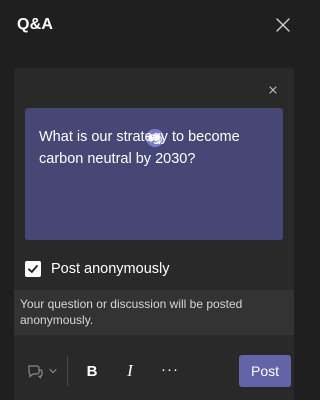 Image resolution: width=320 pixels, height=400 pixels. Describe the element at coordinates (170, 369) in the screenshot. I see `more-options-button: ···` at that location.